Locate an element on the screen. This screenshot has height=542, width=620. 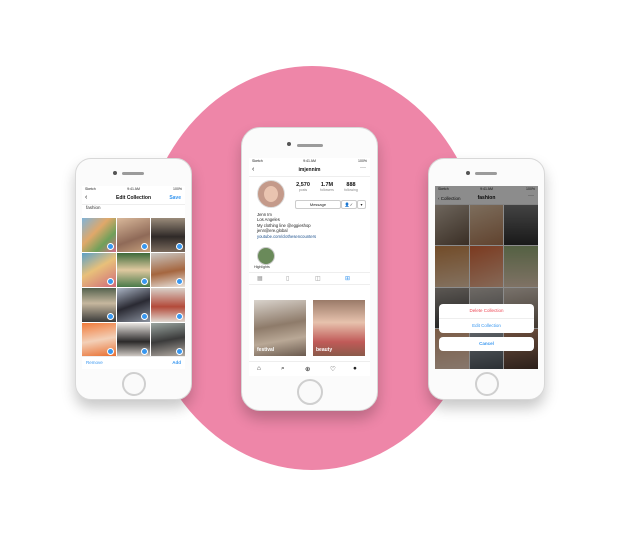
edit-collection-button: Edit Collection is located at coordinates (486, 326).